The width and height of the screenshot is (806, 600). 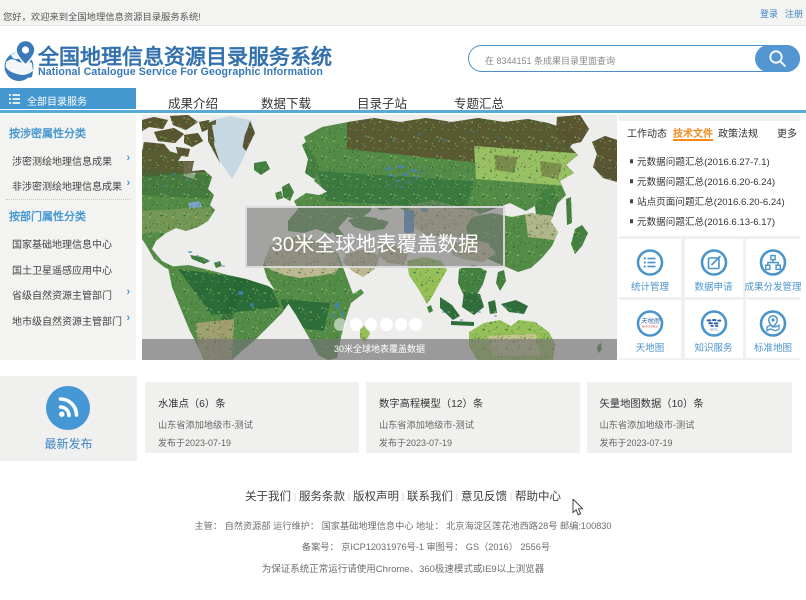 I want to click on svg-text: MAP WORLD, so click(x=650, y=326).